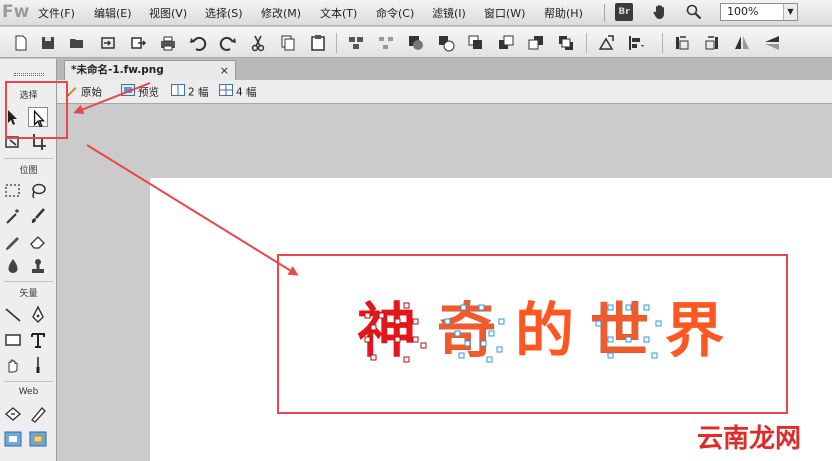  I want to click on watermark: 云南龙网, so click(749, 439).